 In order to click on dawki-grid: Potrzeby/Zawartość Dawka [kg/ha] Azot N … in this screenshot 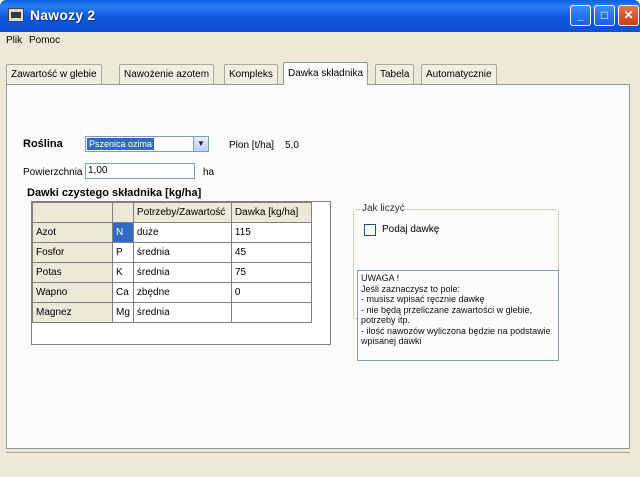, I will do `click(181, 273)`.